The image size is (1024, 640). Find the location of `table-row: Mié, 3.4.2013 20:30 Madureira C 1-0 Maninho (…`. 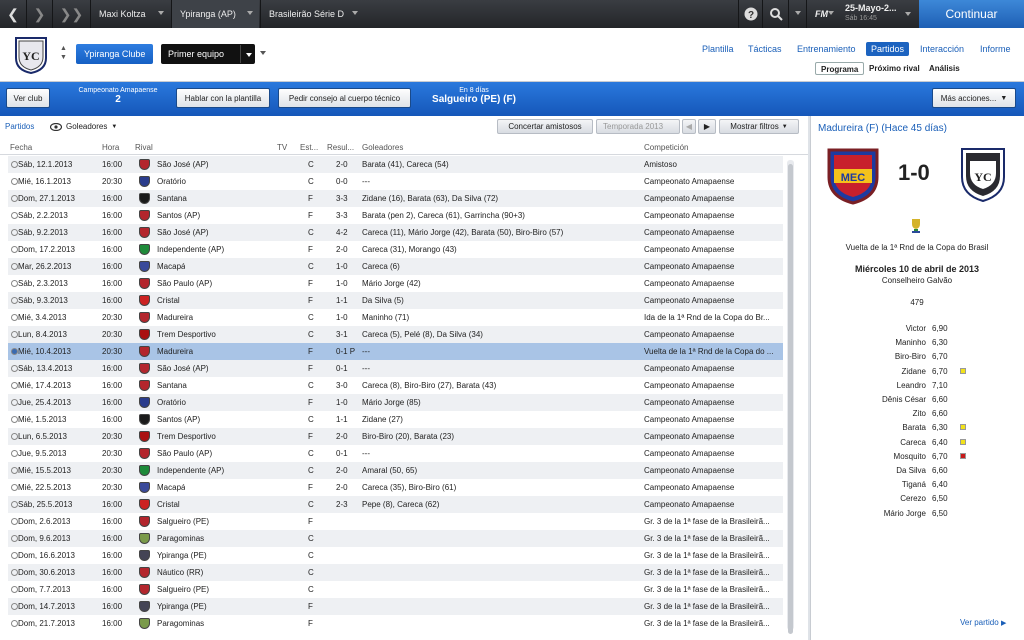

table-row: Mié, 3.4.2013 20:30 Madureira C 1-0 Maninho (… is located at coordinates (395, 317).